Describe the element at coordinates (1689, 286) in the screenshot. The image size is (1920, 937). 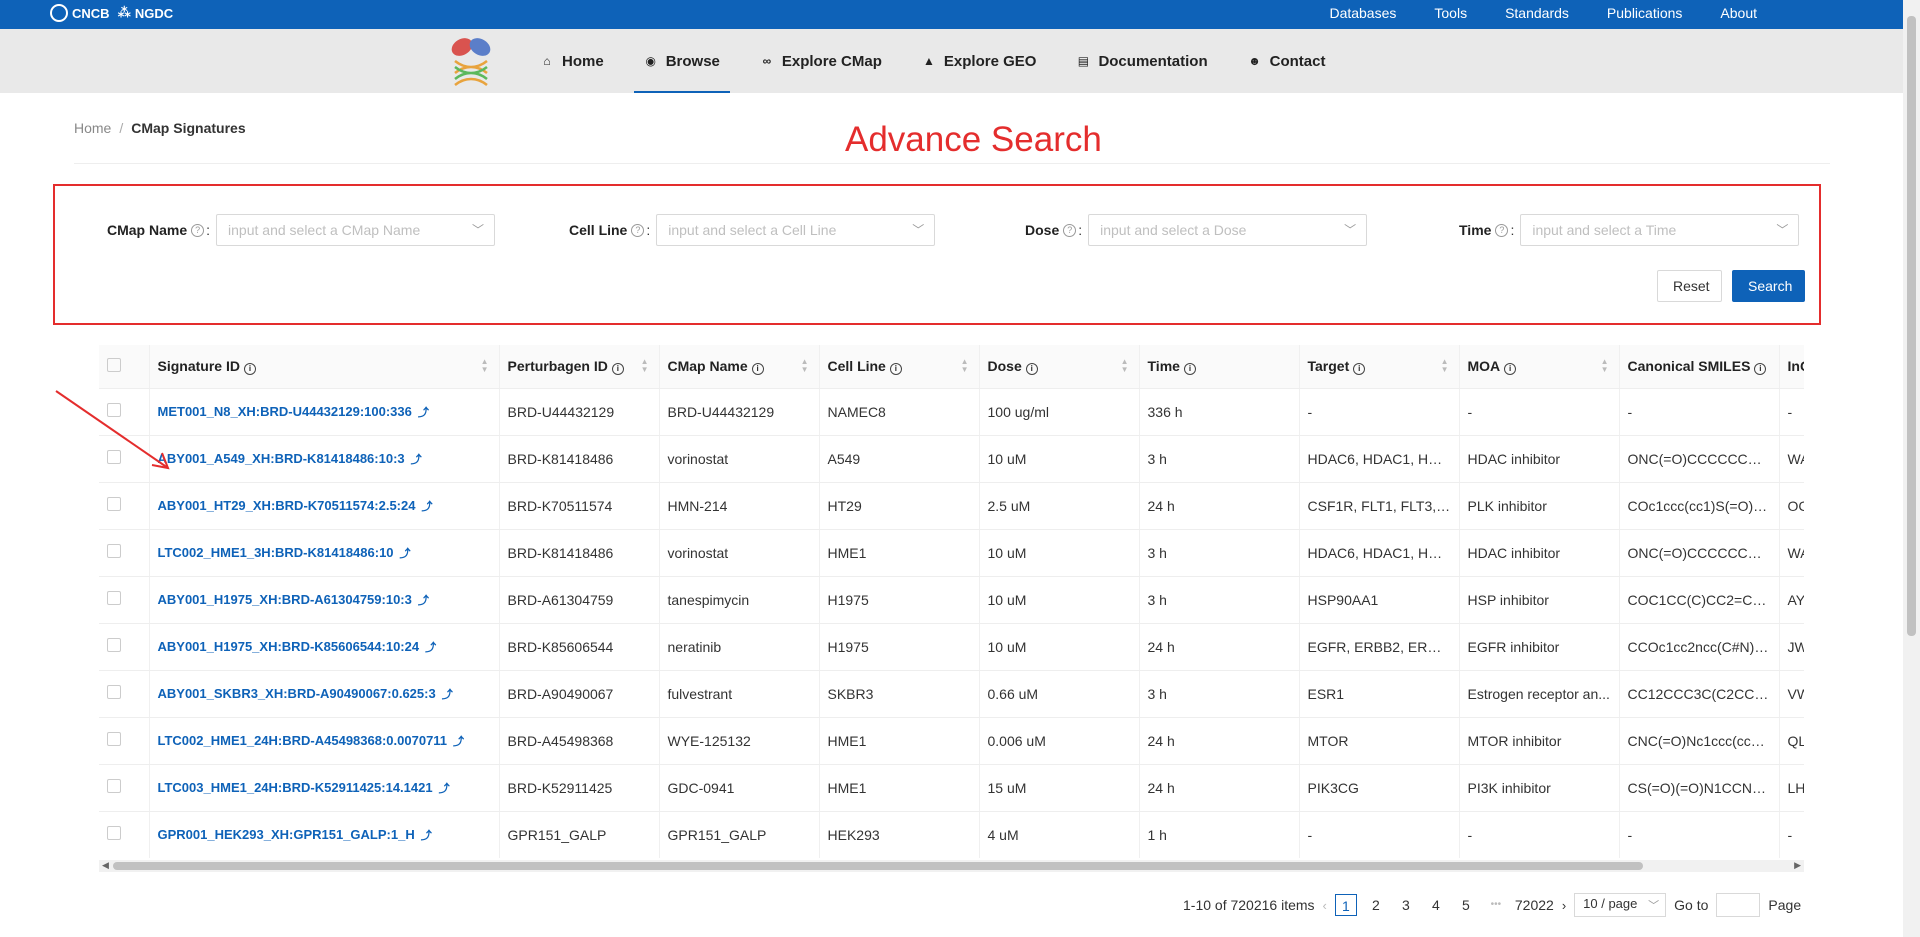
I see `reset-button: Reset` at that location.